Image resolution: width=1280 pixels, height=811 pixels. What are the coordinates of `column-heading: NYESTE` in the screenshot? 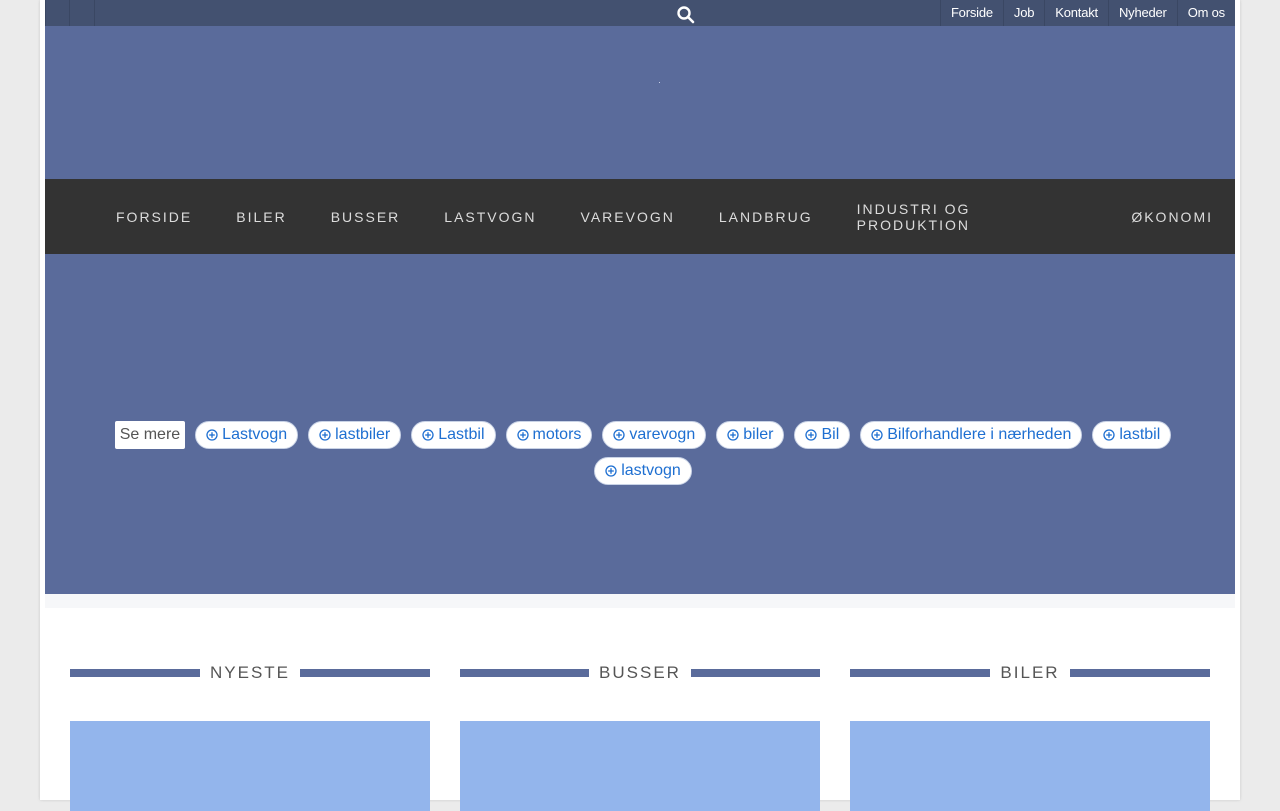 It's located at (250, 673).